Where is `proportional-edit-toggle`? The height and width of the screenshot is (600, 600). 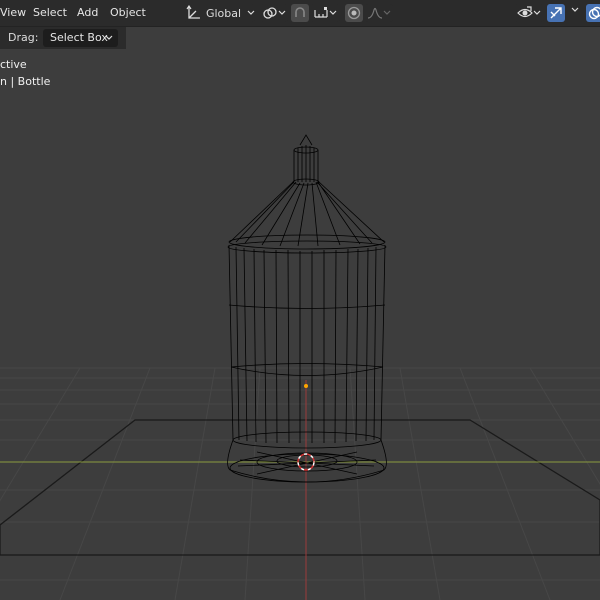
proportional-edit-toggle is located at coordinates (354, 13).